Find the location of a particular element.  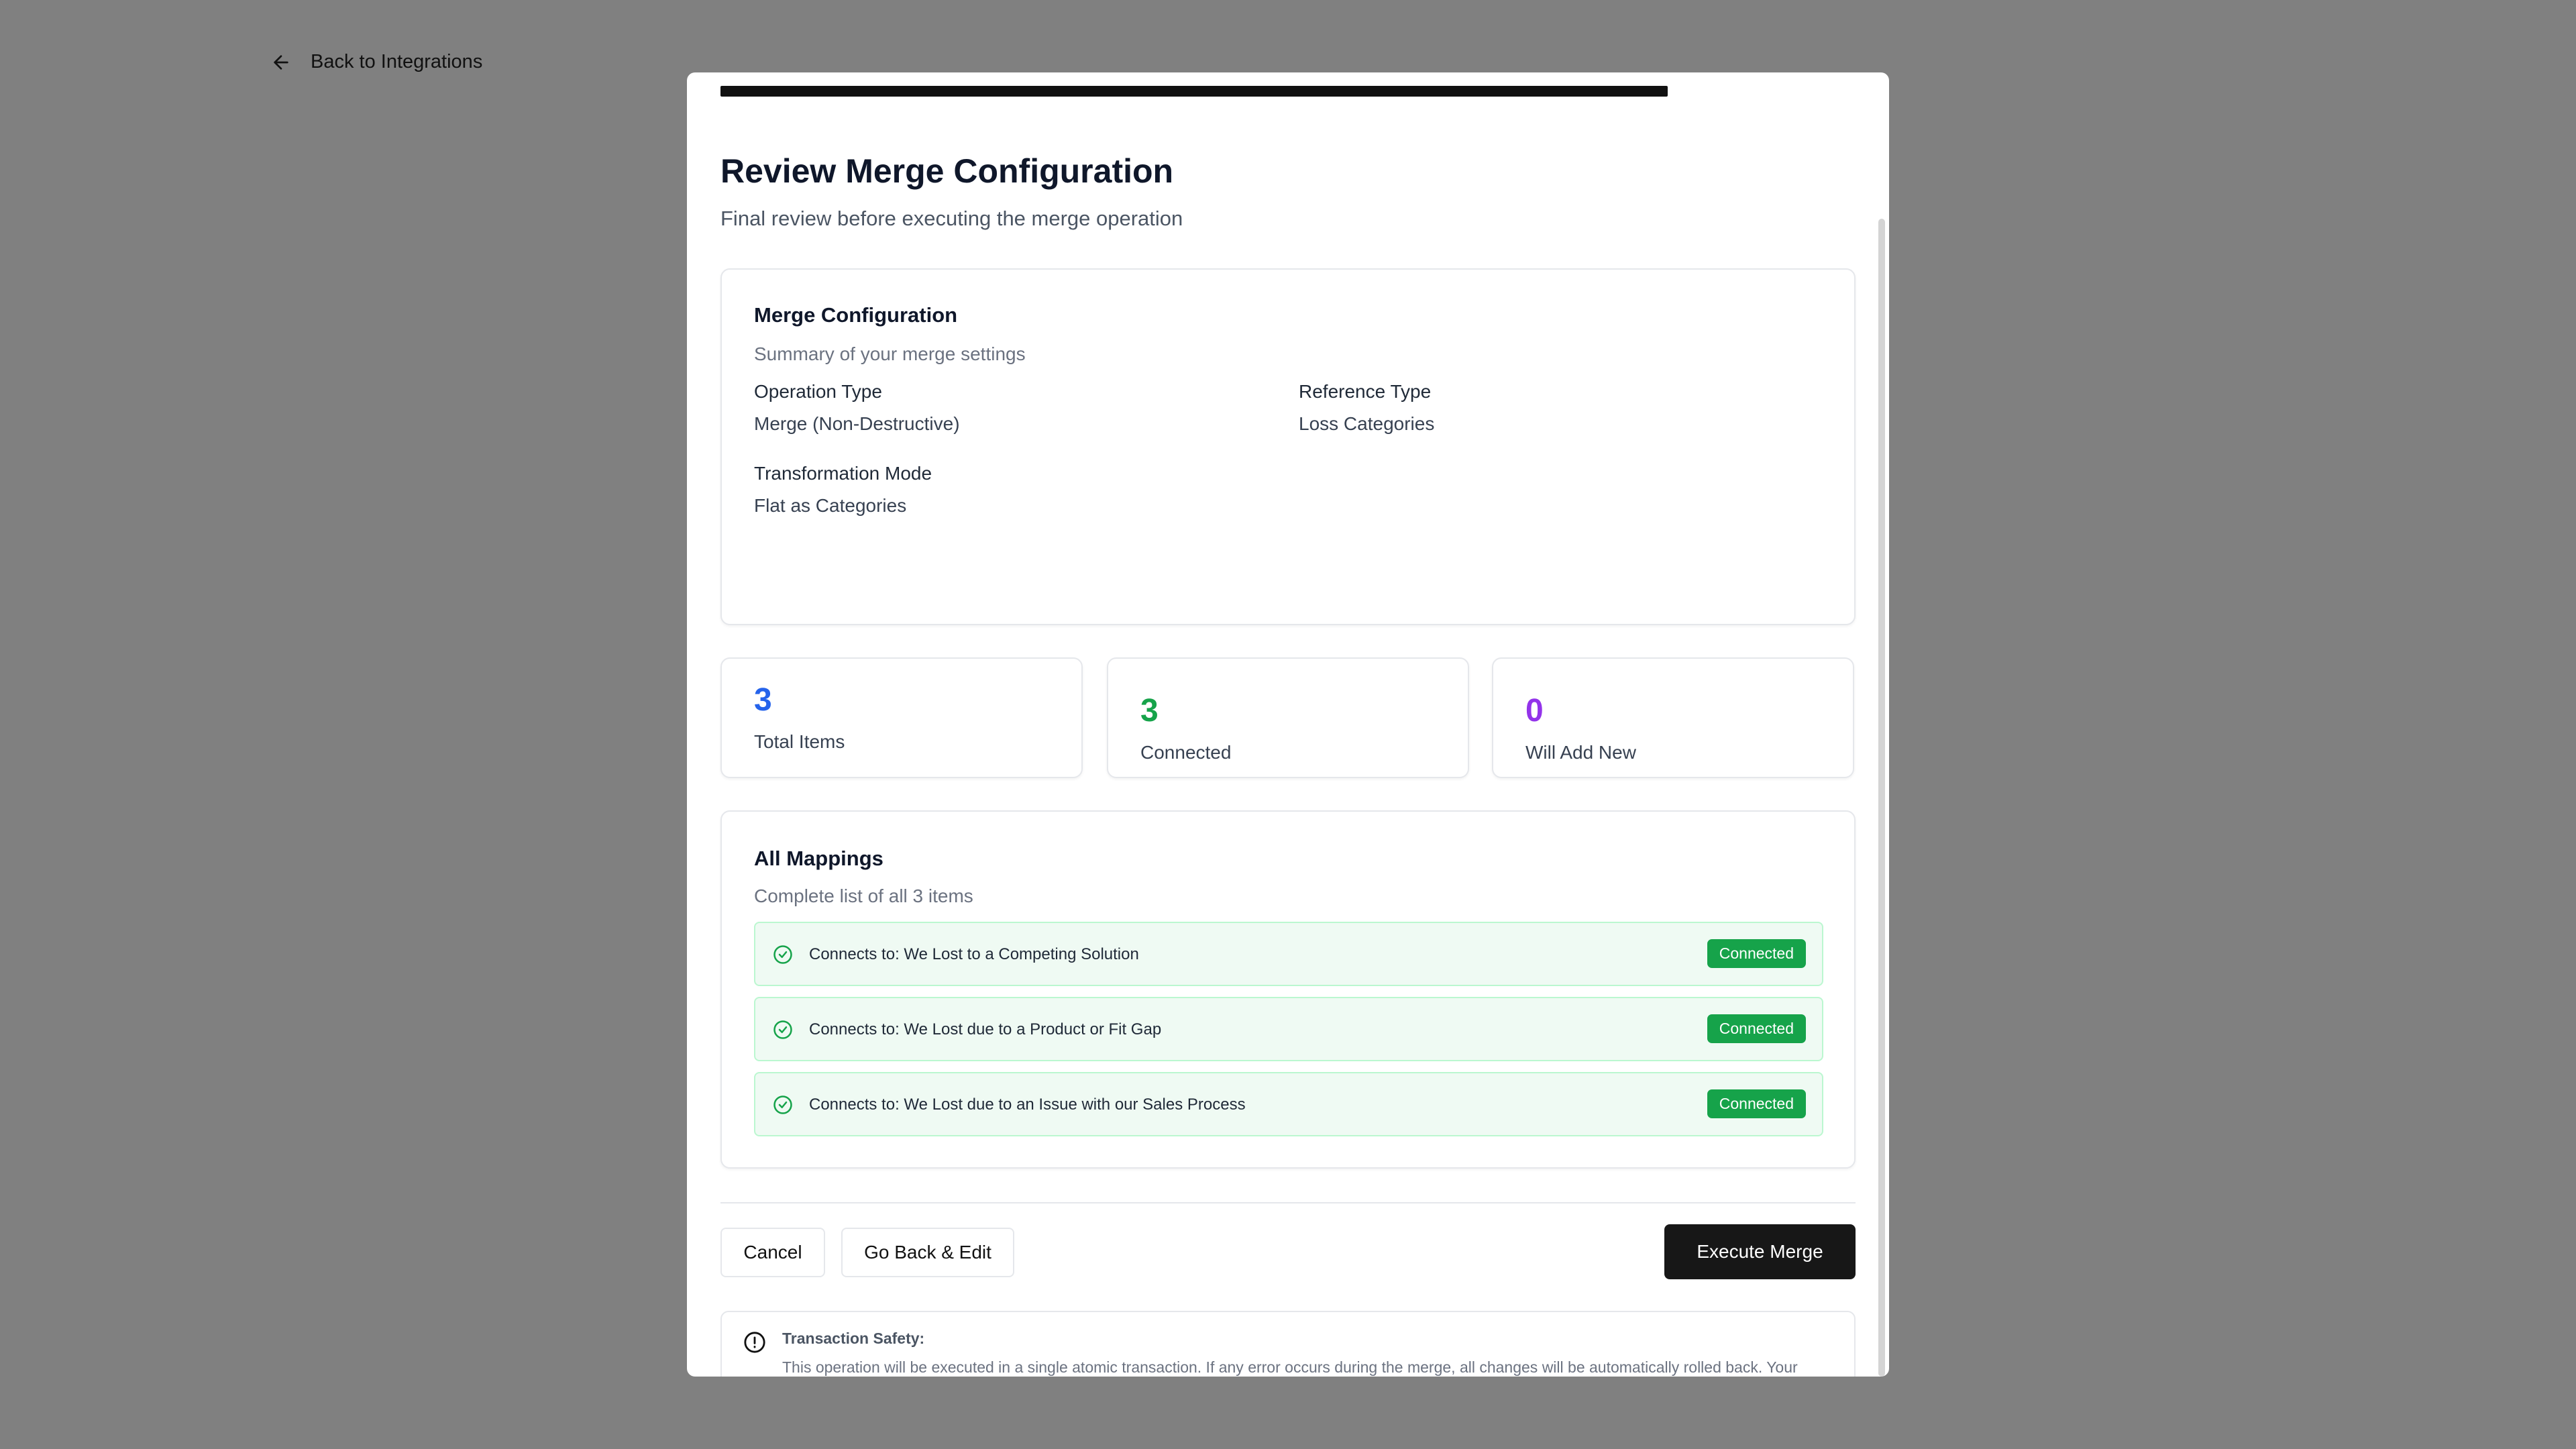

config-title: Merge Configuration is located at coordinates (856, 315).